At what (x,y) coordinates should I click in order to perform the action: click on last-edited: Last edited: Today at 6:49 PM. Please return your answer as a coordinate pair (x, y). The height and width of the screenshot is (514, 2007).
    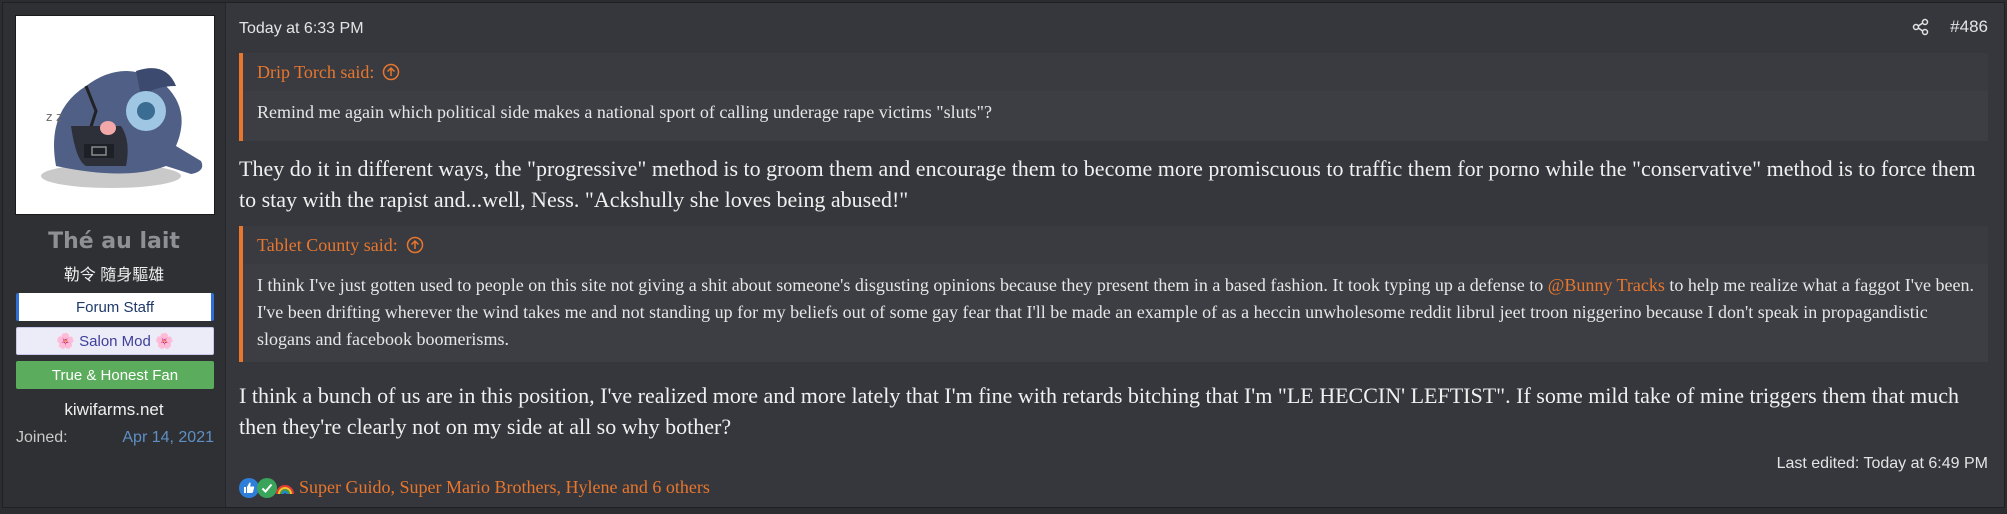
    Looking at the image, I should click on (1882, 463).